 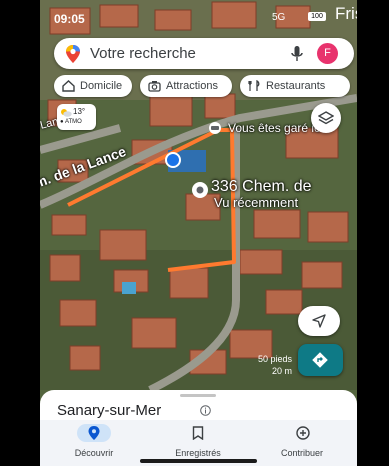 What do you see at coordinates (94, 453) in the screenshot?
I see `nav-label: Découvrir` at bounding box center [94, 453].